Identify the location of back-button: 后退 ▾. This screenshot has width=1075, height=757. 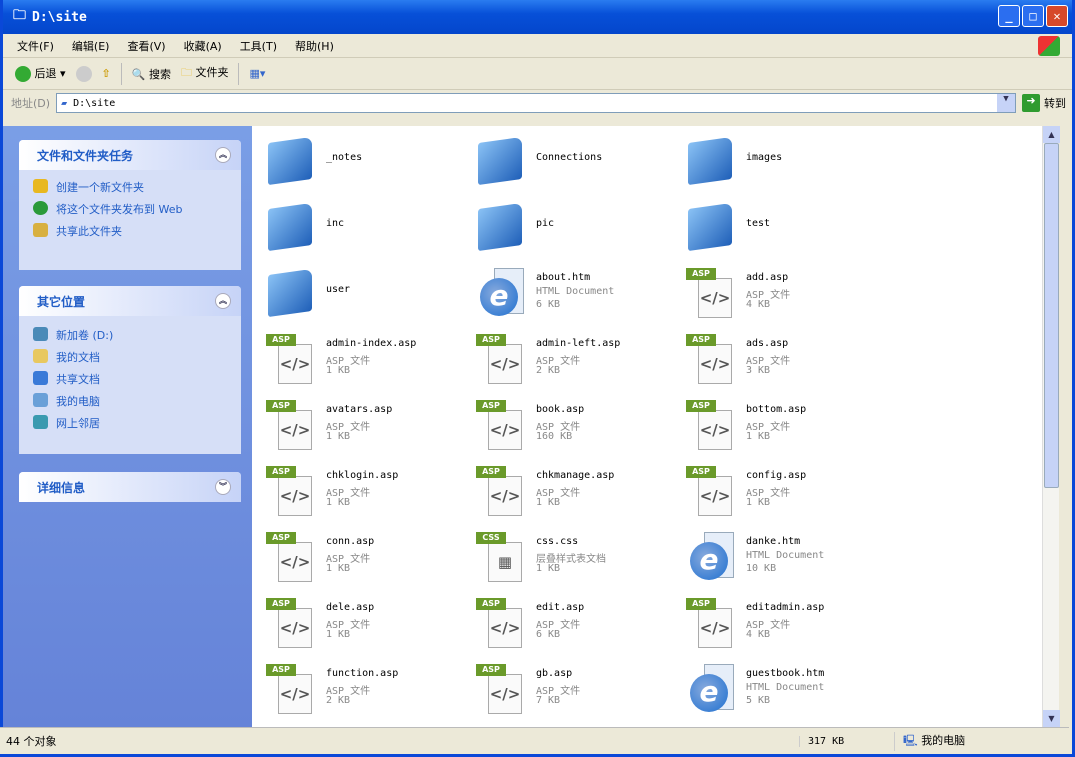
(40, 73).